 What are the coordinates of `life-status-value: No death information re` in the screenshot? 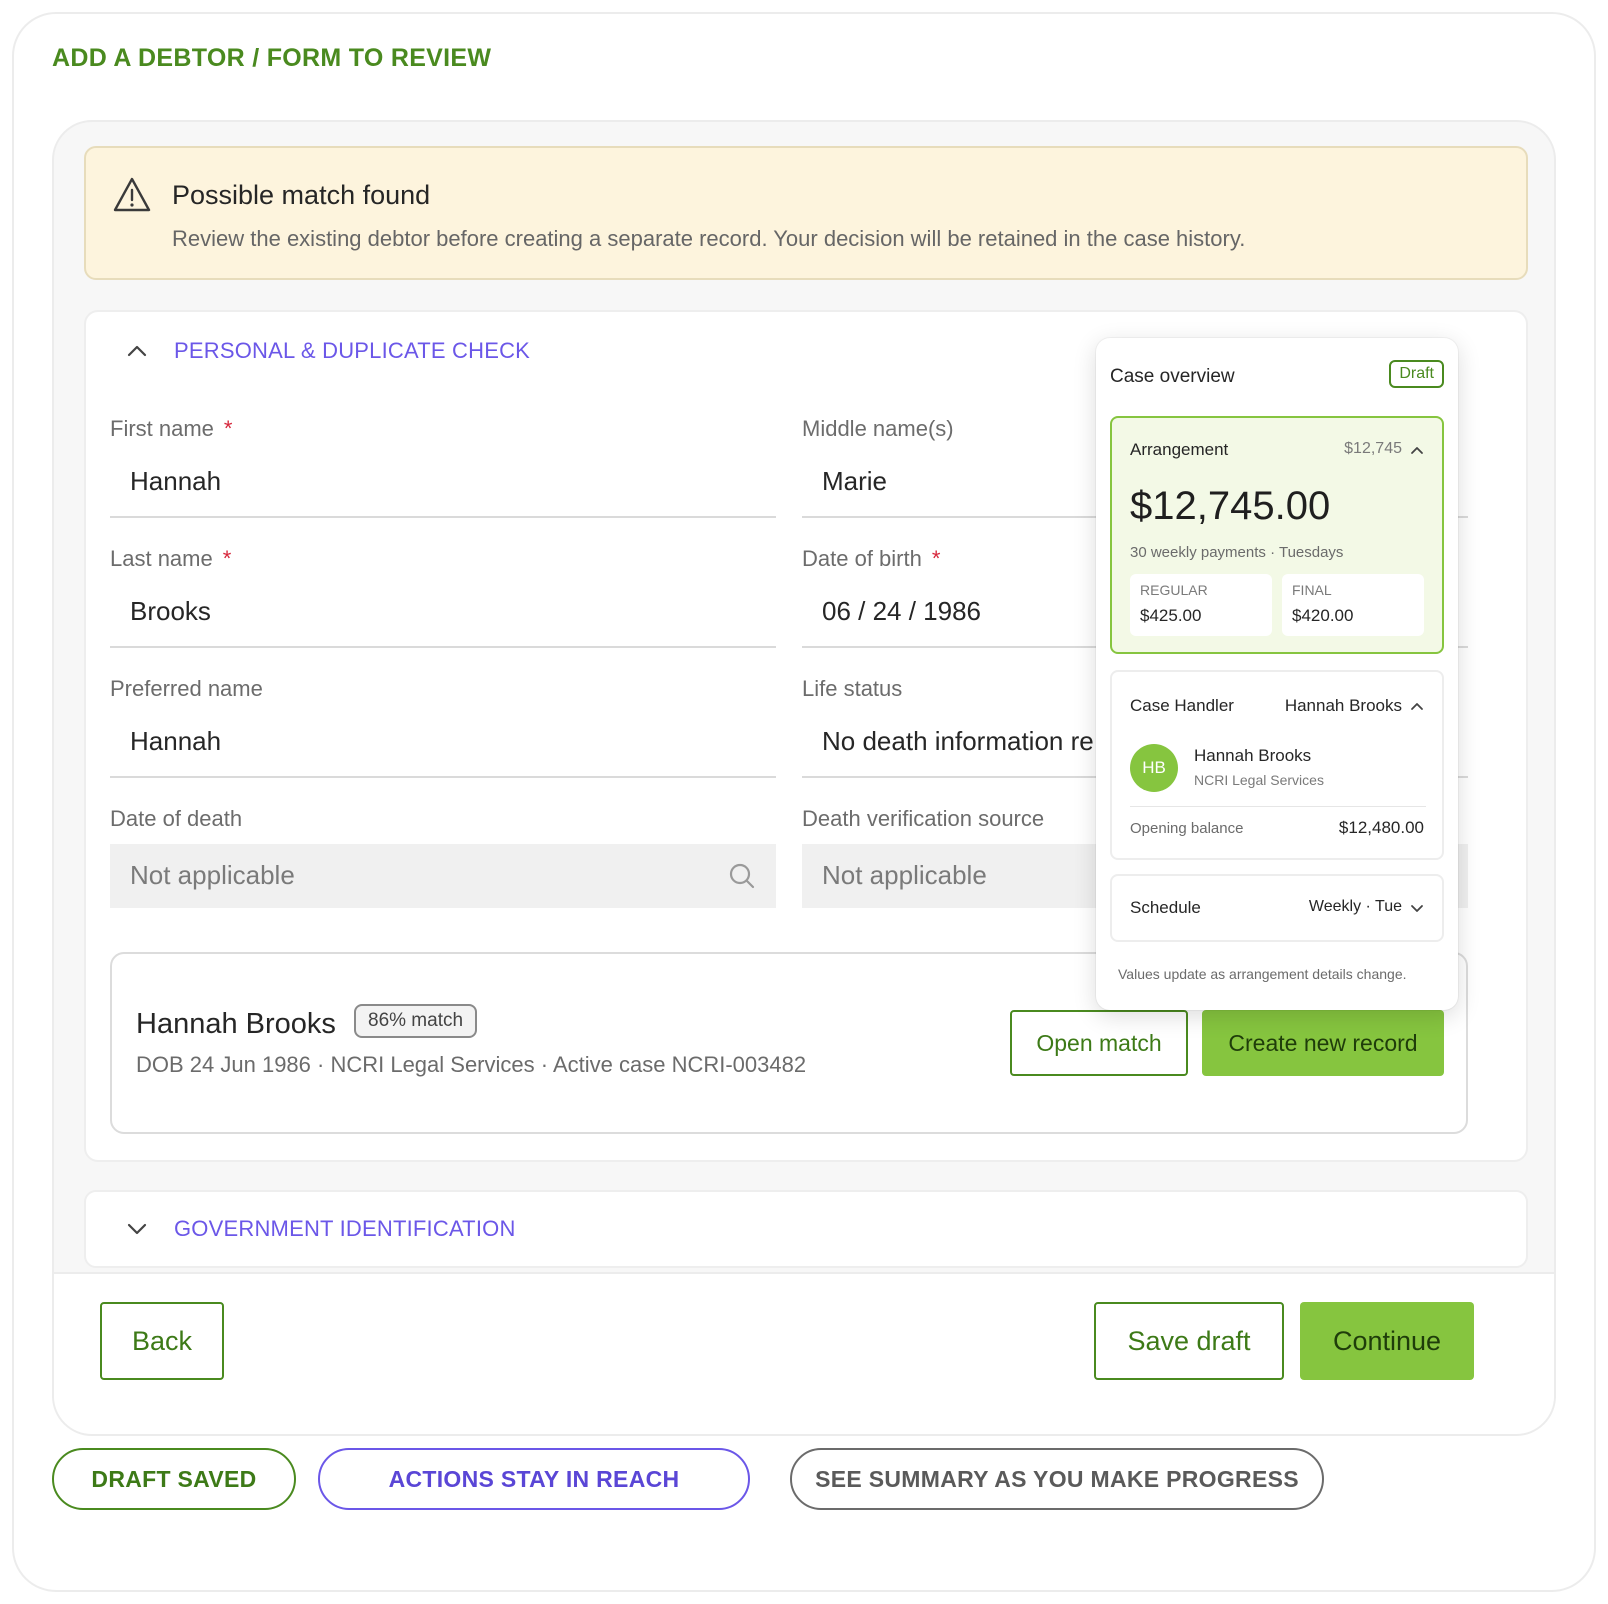 It's located at (958, 741).